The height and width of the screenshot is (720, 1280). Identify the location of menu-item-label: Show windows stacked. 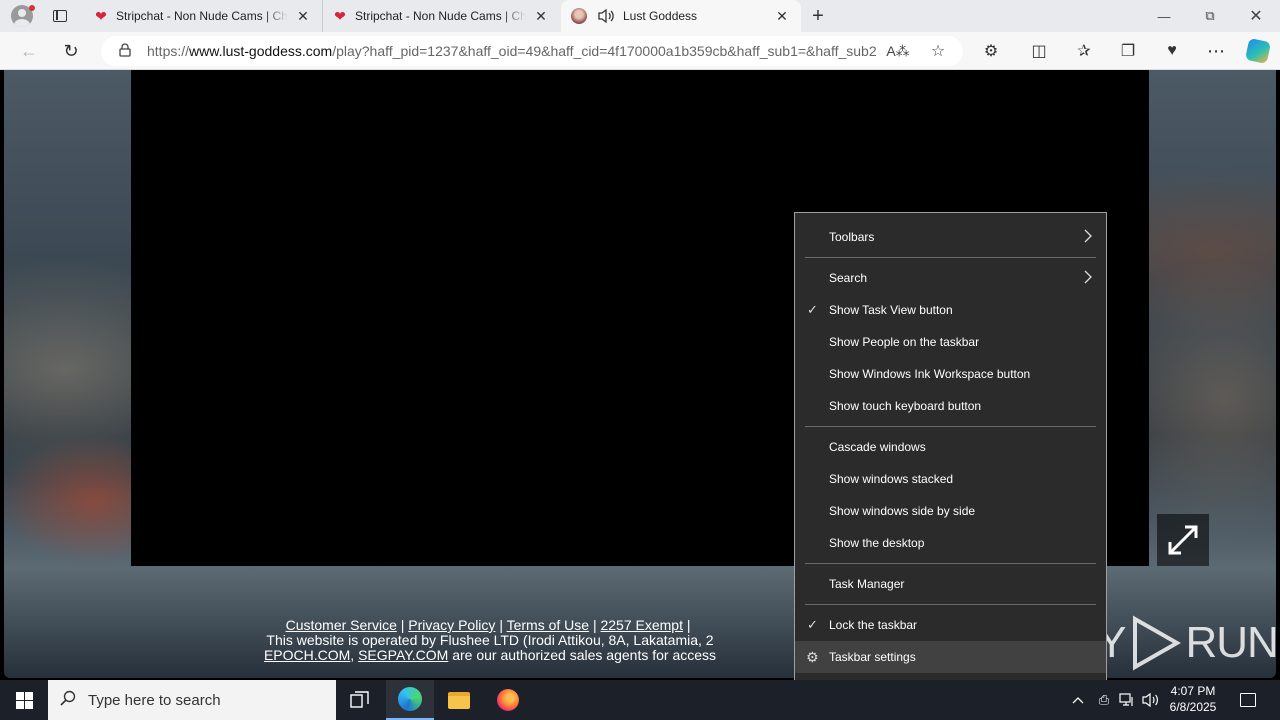
(891, 479).